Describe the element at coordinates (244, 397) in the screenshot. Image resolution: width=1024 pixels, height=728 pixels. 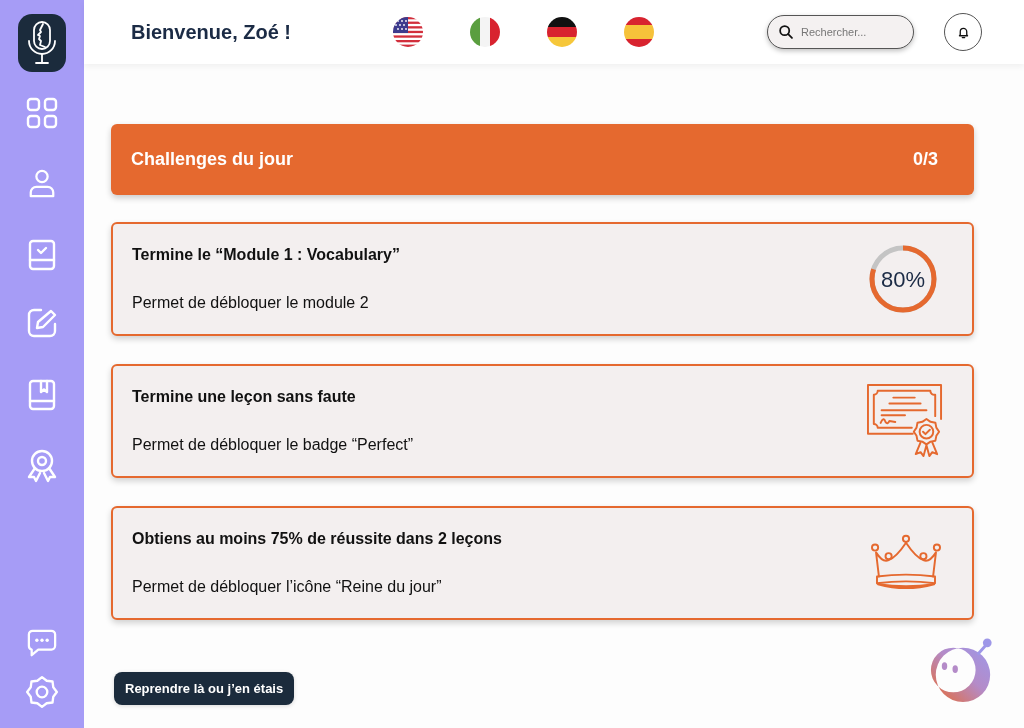
I see `challenge-title: Termine une leçon sans faute` at that location.